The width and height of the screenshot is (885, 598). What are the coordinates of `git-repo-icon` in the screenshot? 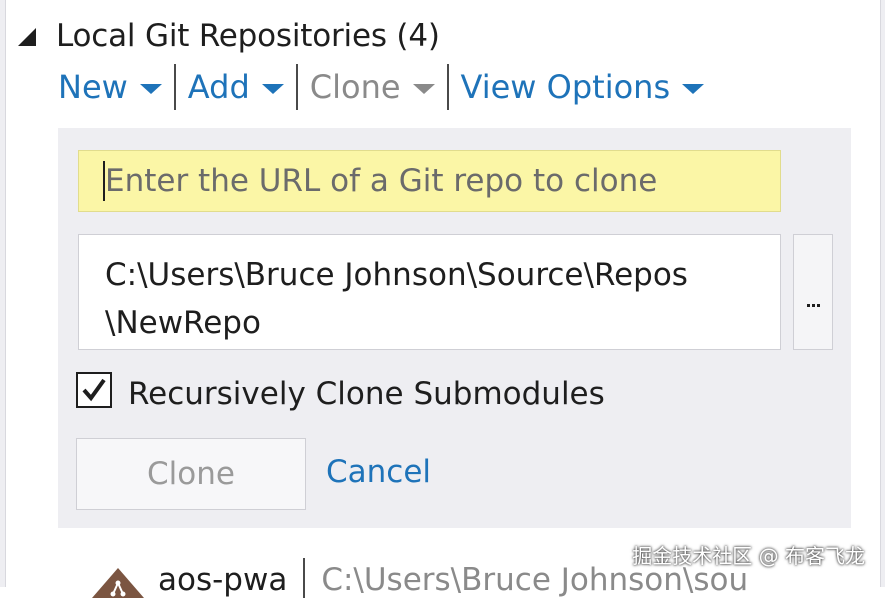 It's located at (118, 583).